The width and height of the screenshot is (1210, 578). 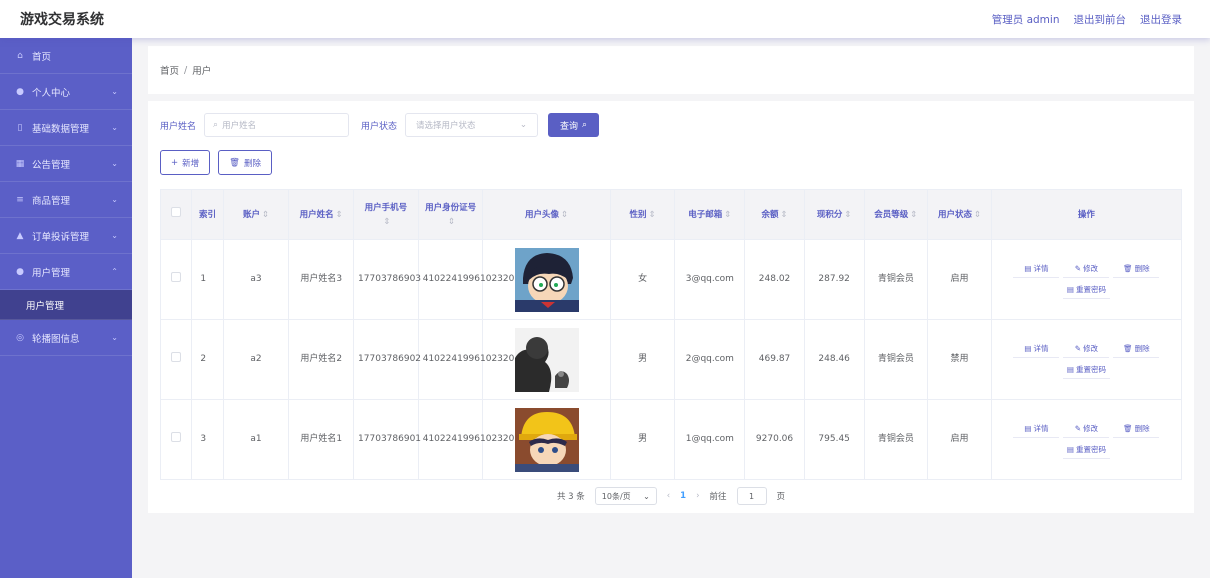 What do you see at coordinates (256, 214) in the screenshot?
I see `col-account: 账户 ⇕` at bounding box center [256, 214].